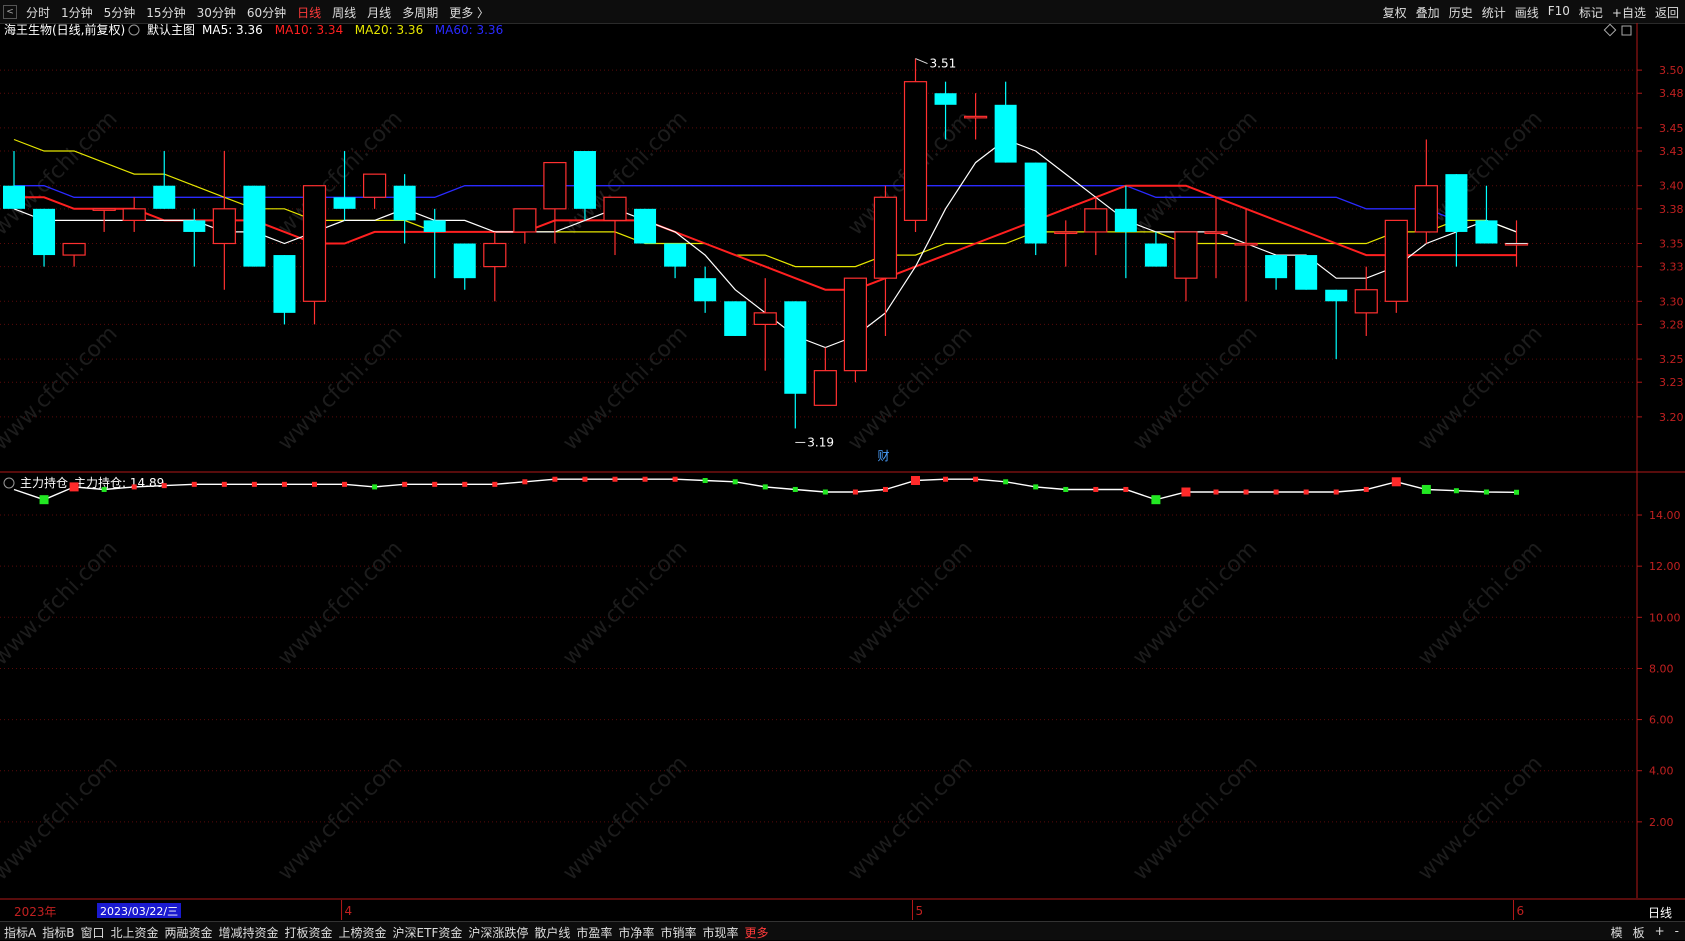 This screenshot has height=941, width=1685. Describe the element at coordinates (20, 932) in the screenshot. I see `bottom-tab-0: 指标A` at that location.